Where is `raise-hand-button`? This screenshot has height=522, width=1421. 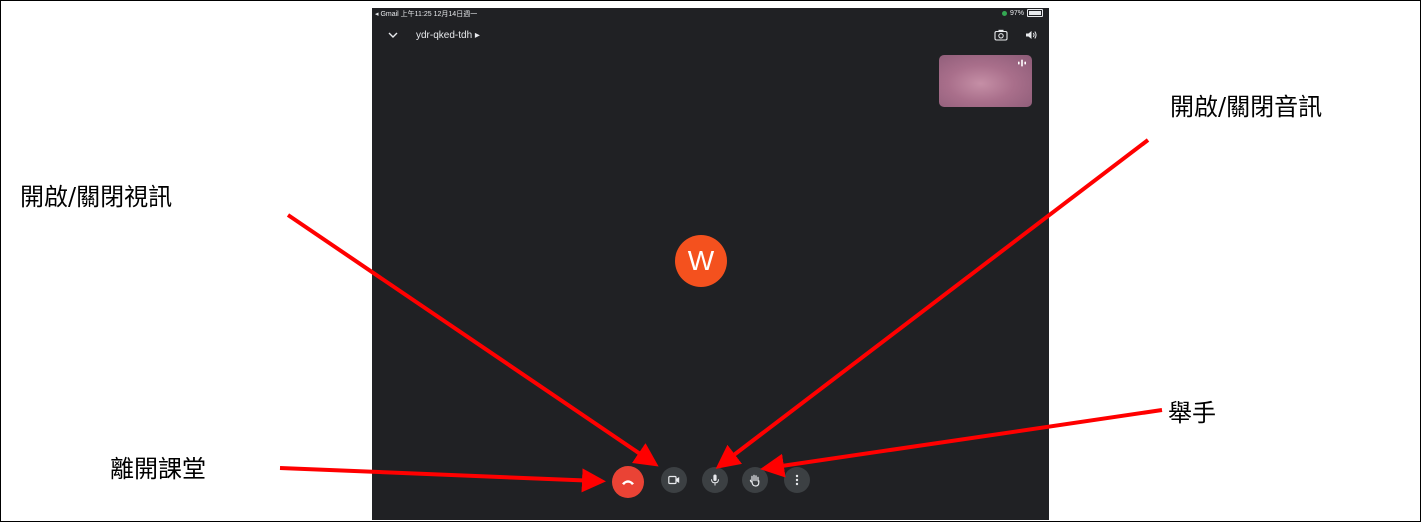 raise-hand-button is located at coordinates (755, 480).